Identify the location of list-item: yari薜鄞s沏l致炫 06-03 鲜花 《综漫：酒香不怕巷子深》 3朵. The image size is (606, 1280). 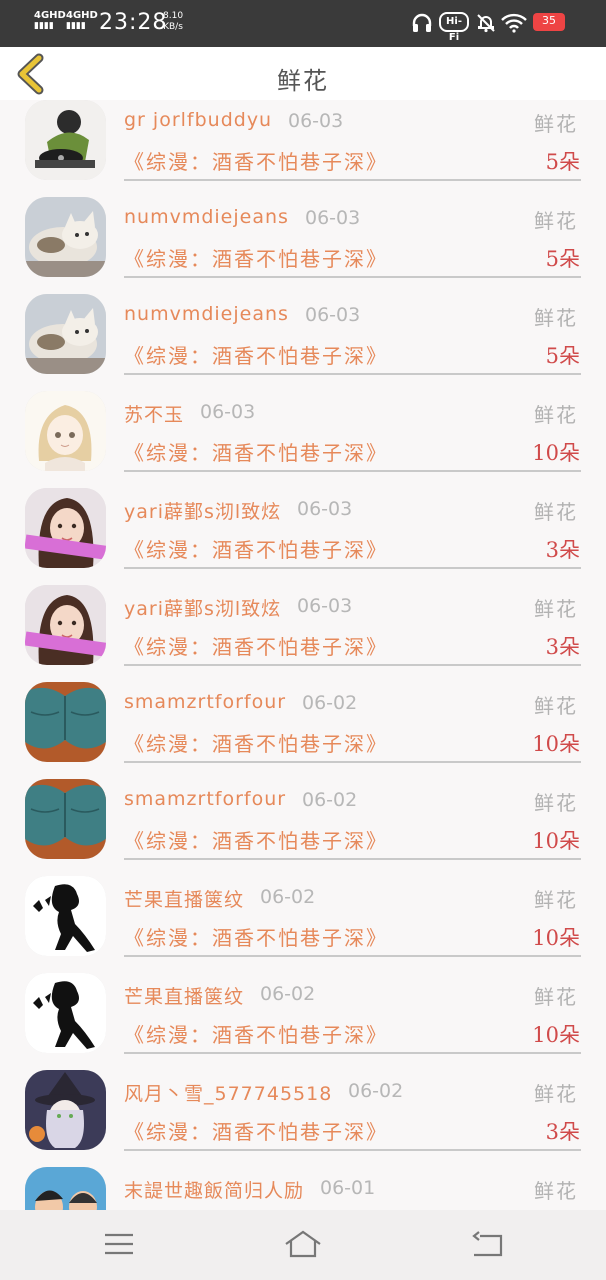
(303, 536).